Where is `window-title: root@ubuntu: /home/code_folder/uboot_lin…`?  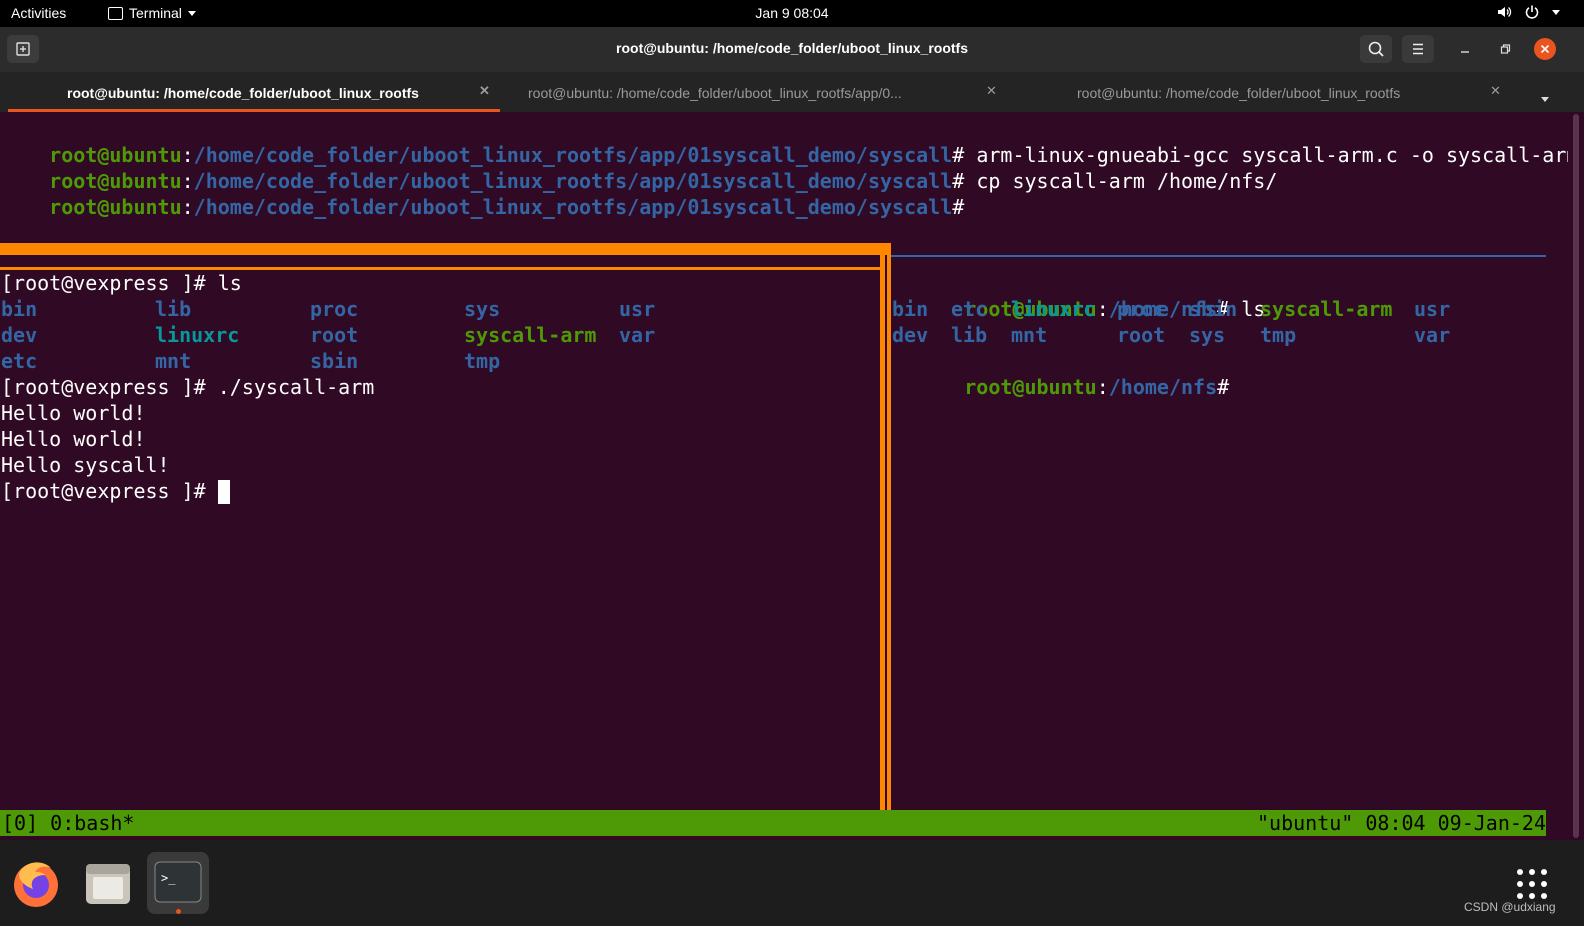
window-title: root@ubuntu: /home/code_folder/uboot_lin… is located at coordinates (792, 48).